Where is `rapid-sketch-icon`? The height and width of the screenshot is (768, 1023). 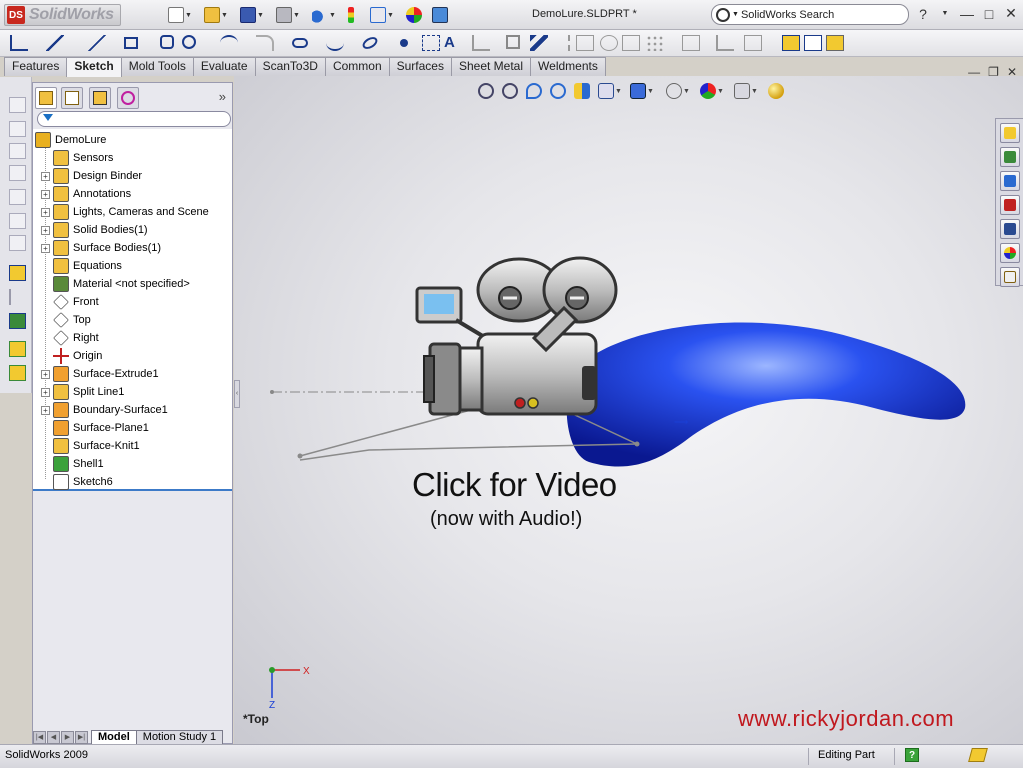
rapid-sketch-icon is located at coordinates (791, 43).